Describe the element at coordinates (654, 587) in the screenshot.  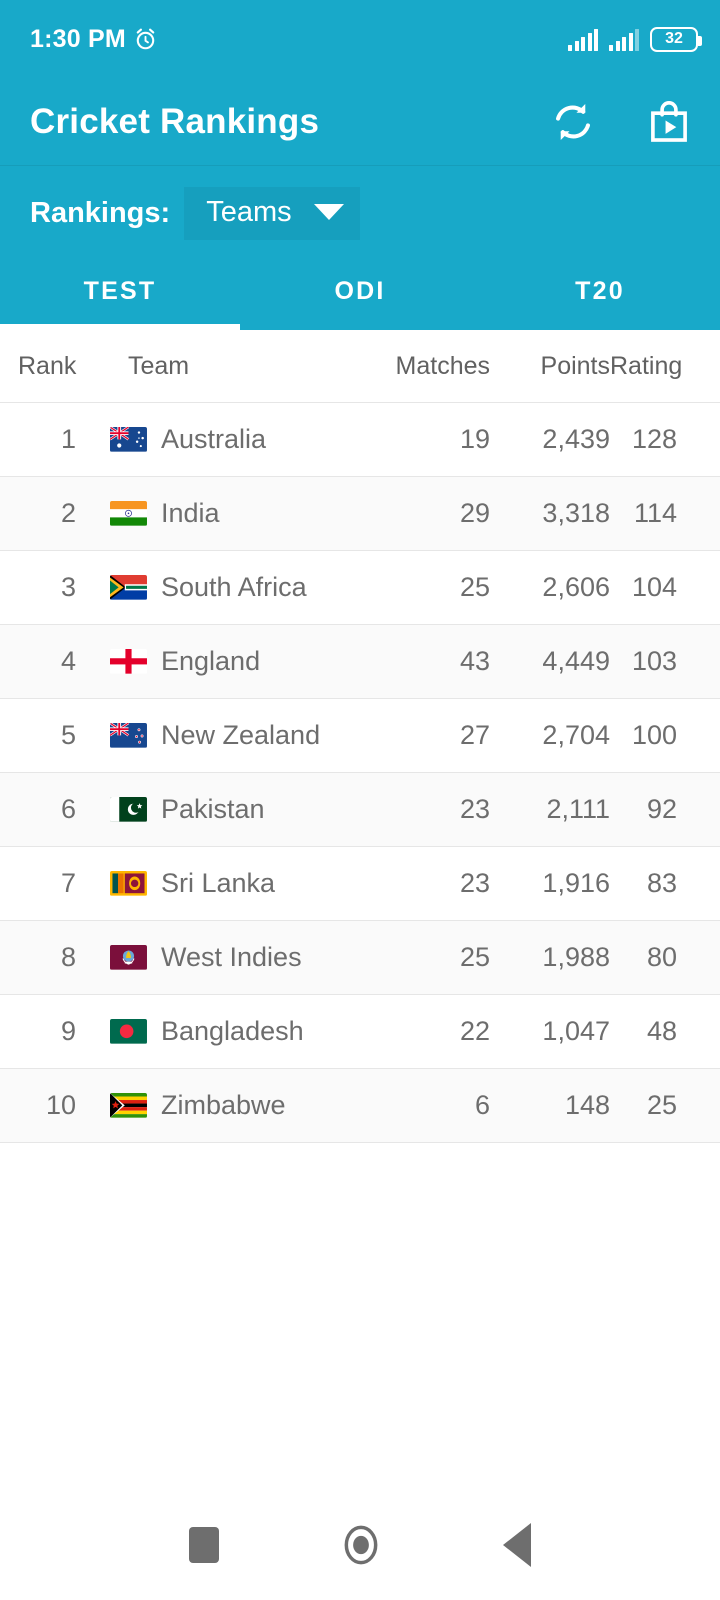
I see `cell-rating: 104` at that location.